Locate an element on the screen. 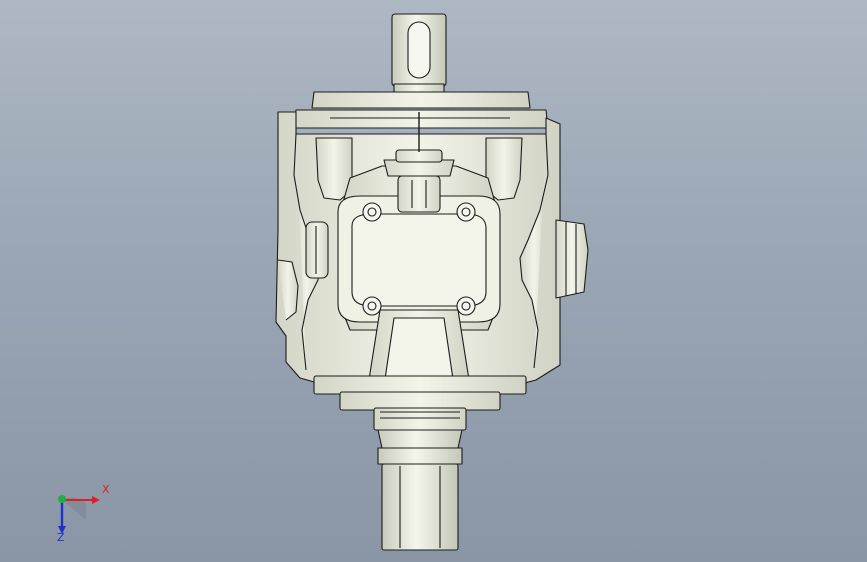 The height and width of the screenshot is (562, 867). output-shaft is located at coordinates (420, 490).